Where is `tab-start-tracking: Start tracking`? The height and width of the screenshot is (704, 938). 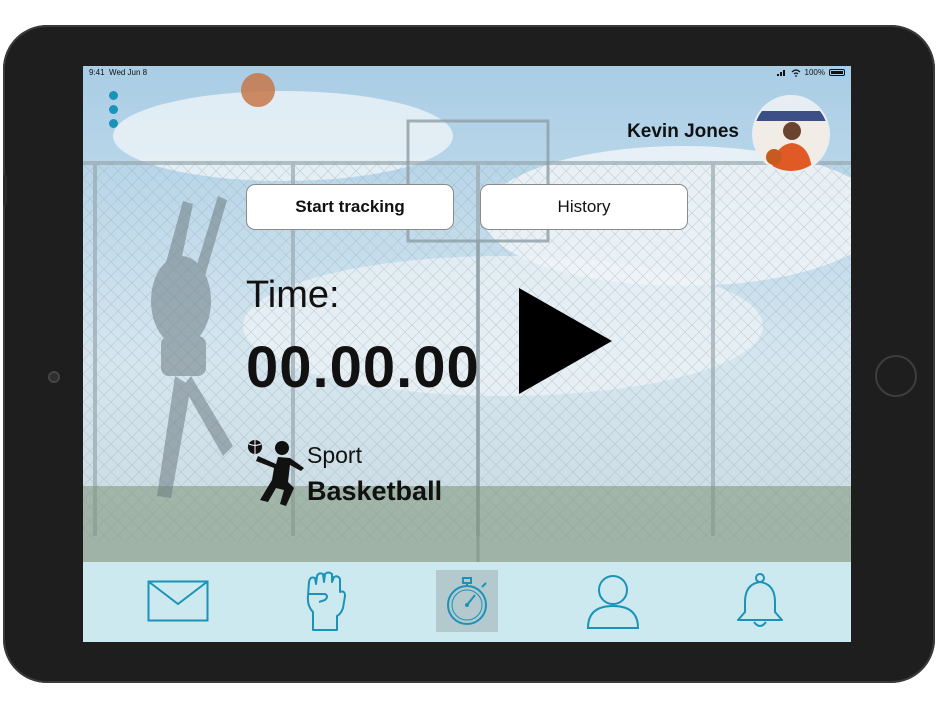 tab-start-tracking: Start tracking is located at coordinates (350, 207).